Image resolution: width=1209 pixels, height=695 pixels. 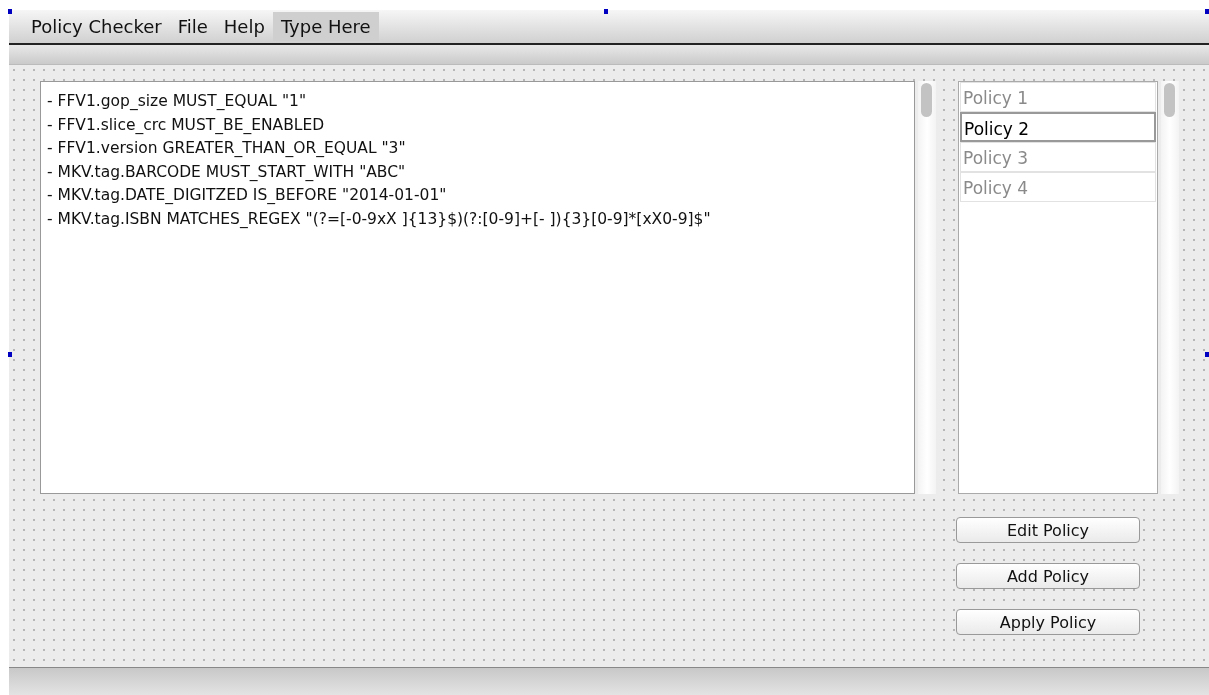 I want to click on rule-line: - FFV1.slice_crc MUST_BE_ENABLED, so click(x=186, y=125).